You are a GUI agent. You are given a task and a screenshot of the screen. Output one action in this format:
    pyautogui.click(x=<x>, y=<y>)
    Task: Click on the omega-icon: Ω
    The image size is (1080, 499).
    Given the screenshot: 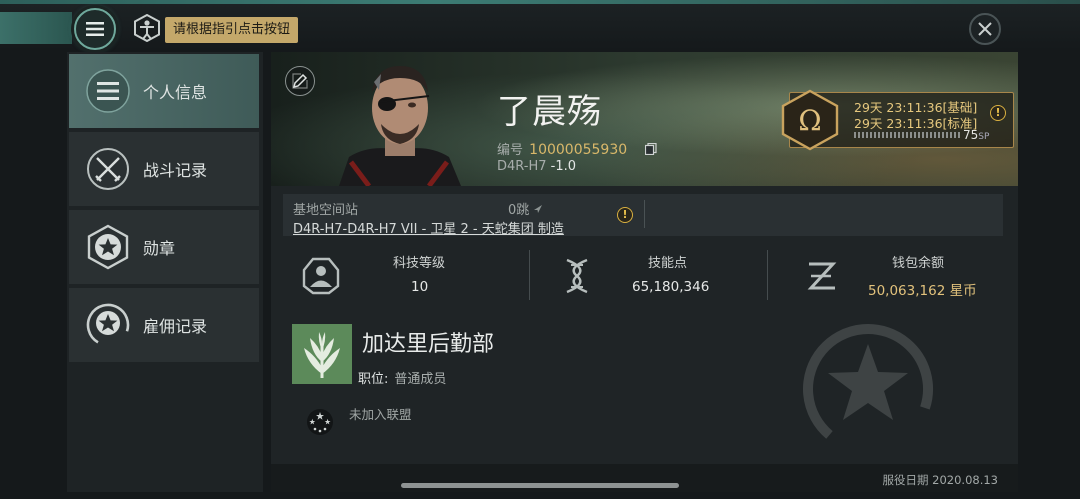 What is the action you would take?
    pyautogui.click(x=810, y=120)
    